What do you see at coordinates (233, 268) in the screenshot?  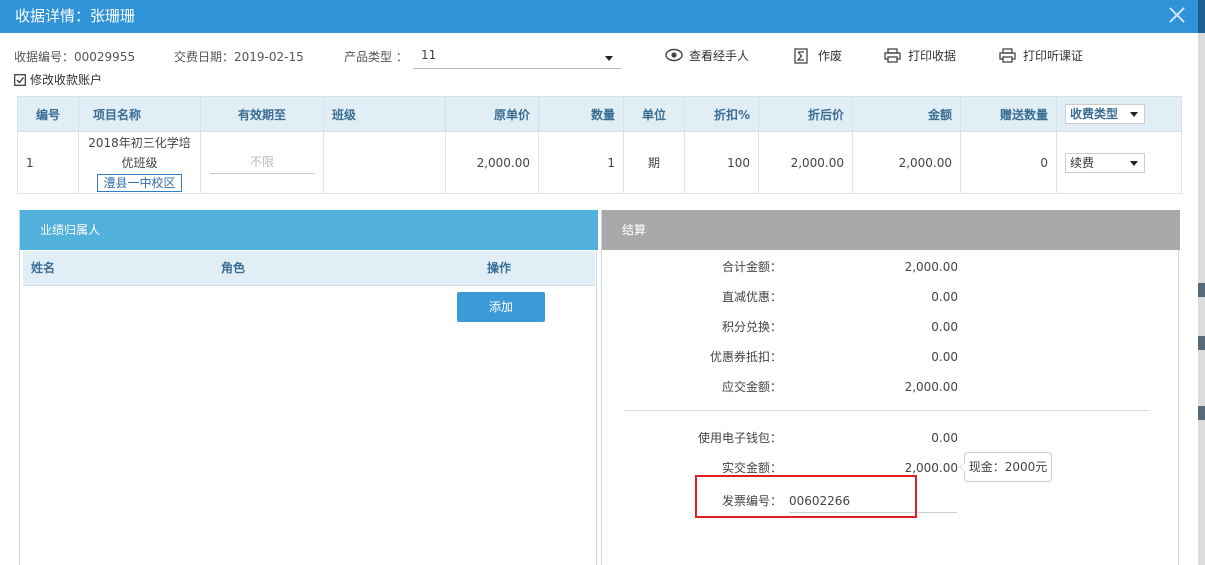 I see `col-role: 角色` at bounding box center [233, 268].